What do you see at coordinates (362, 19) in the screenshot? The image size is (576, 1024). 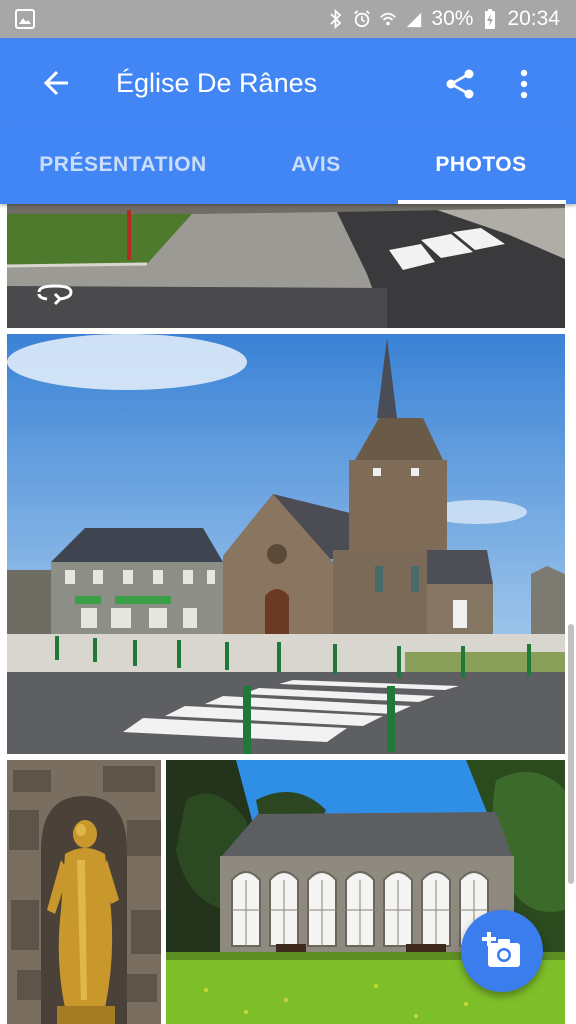 I see `alarm-icon` at bounding box center [362, 19].